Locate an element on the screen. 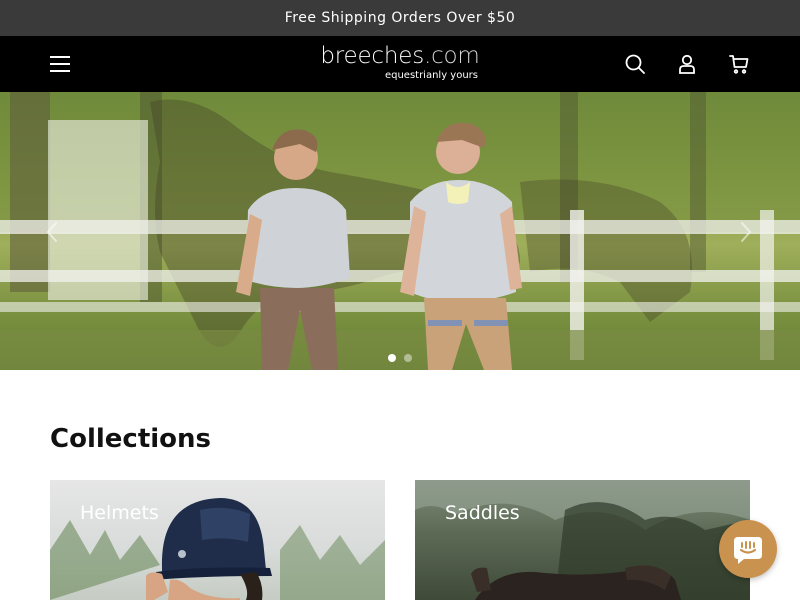 The height and width of the screenshot is (600, 800). logo-wordmark: breeches.com is located at coordinates (400, 56).